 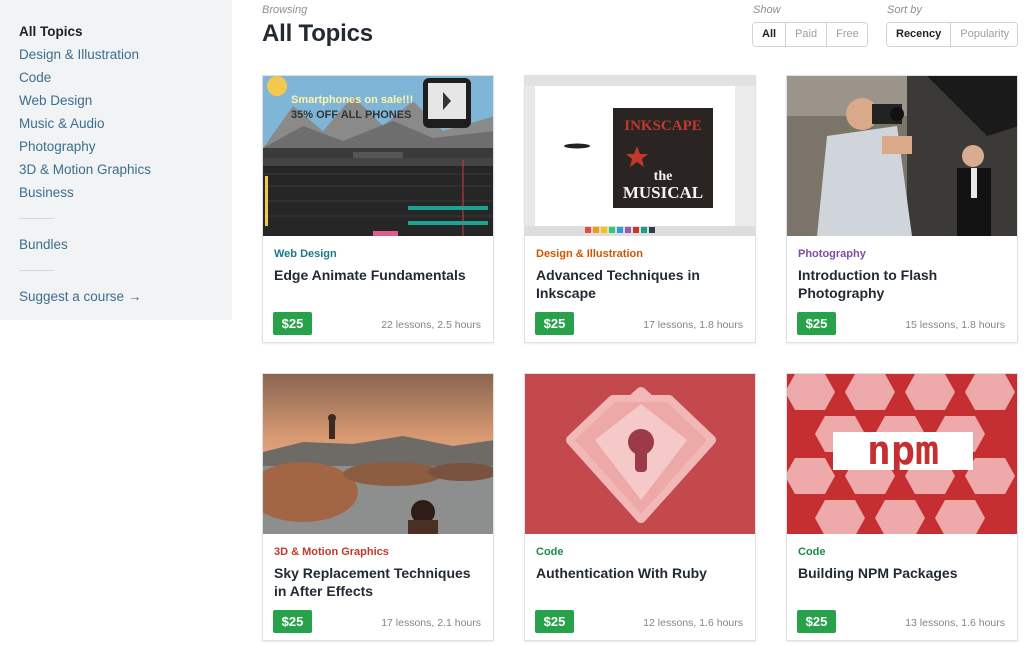 What do you see at coordinates (903, 573) in the screenshot?
I see `course-title: Building NPM Packages` at bounding box center [903, 573].